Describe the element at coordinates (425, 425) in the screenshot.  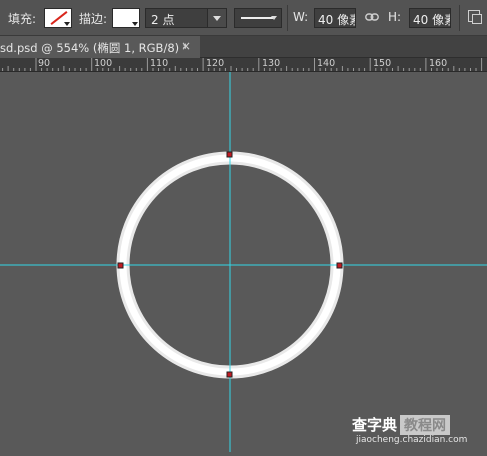
I see `watermark-badge: 教程网` at that location.